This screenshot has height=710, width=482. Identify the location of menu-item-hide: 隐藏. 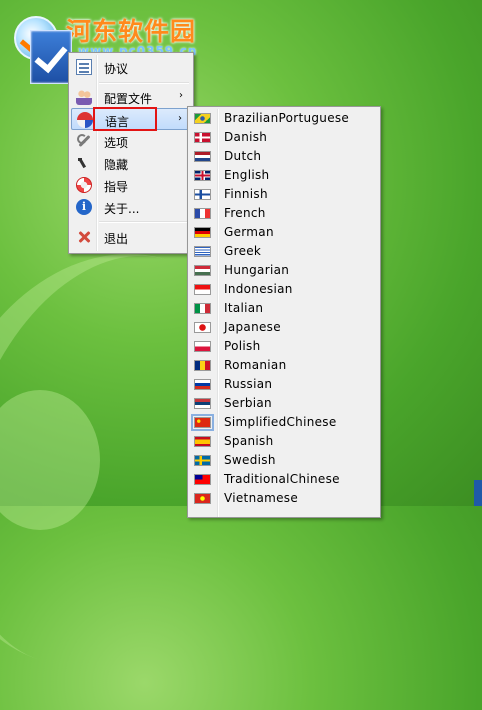
(131, 163).